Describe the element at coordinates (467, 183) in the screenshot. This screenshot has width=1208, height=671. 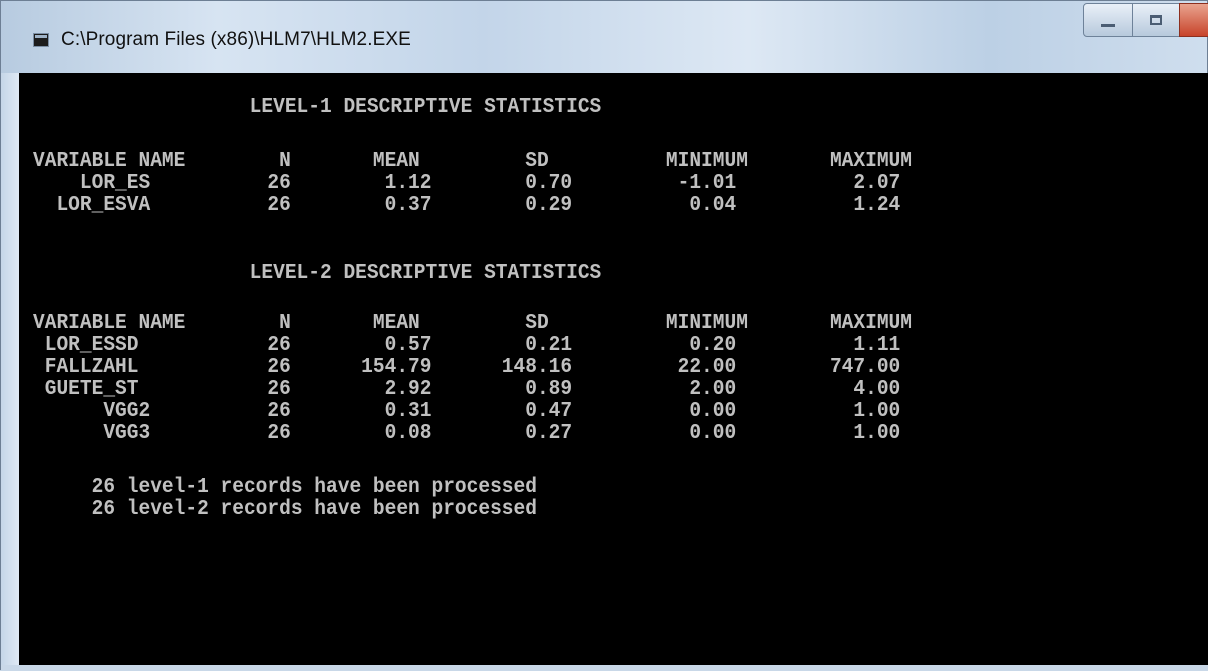
I see `console-line: LOR_ES 26 1.12 0.70 -1.01 2.07` at that location.